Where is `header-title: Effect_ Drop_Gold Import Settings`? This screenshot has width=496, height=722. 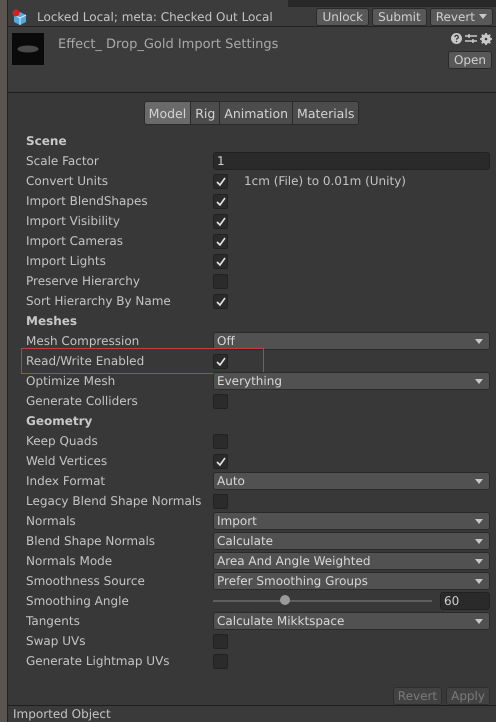
header-title: Effect_ Drop_Gold Import Settings is located at coordinates (168, 45).